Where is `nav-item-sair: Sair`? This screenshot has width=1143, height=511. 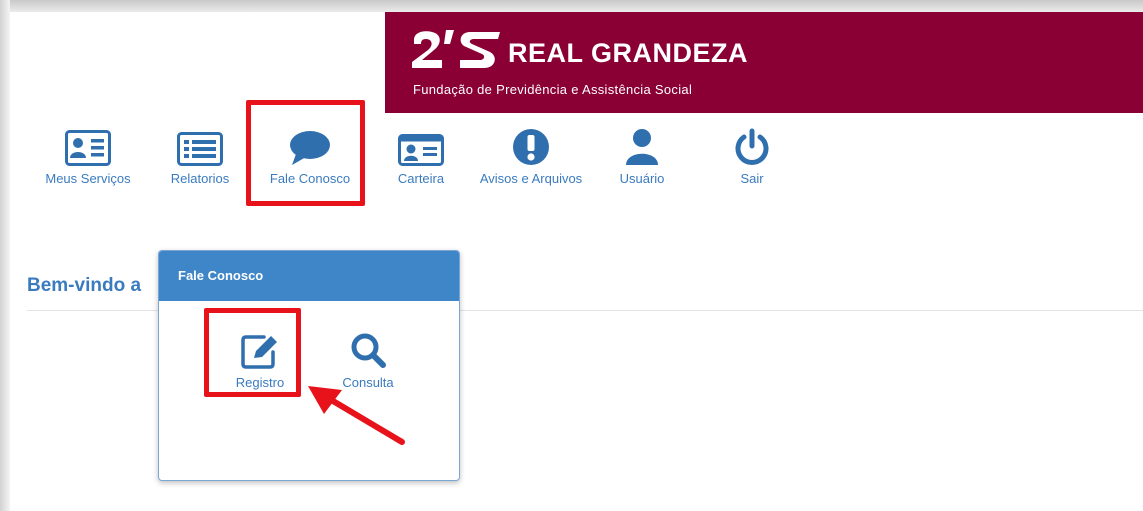 nav-item-sair: Sair is located at coordinates (752, 156).